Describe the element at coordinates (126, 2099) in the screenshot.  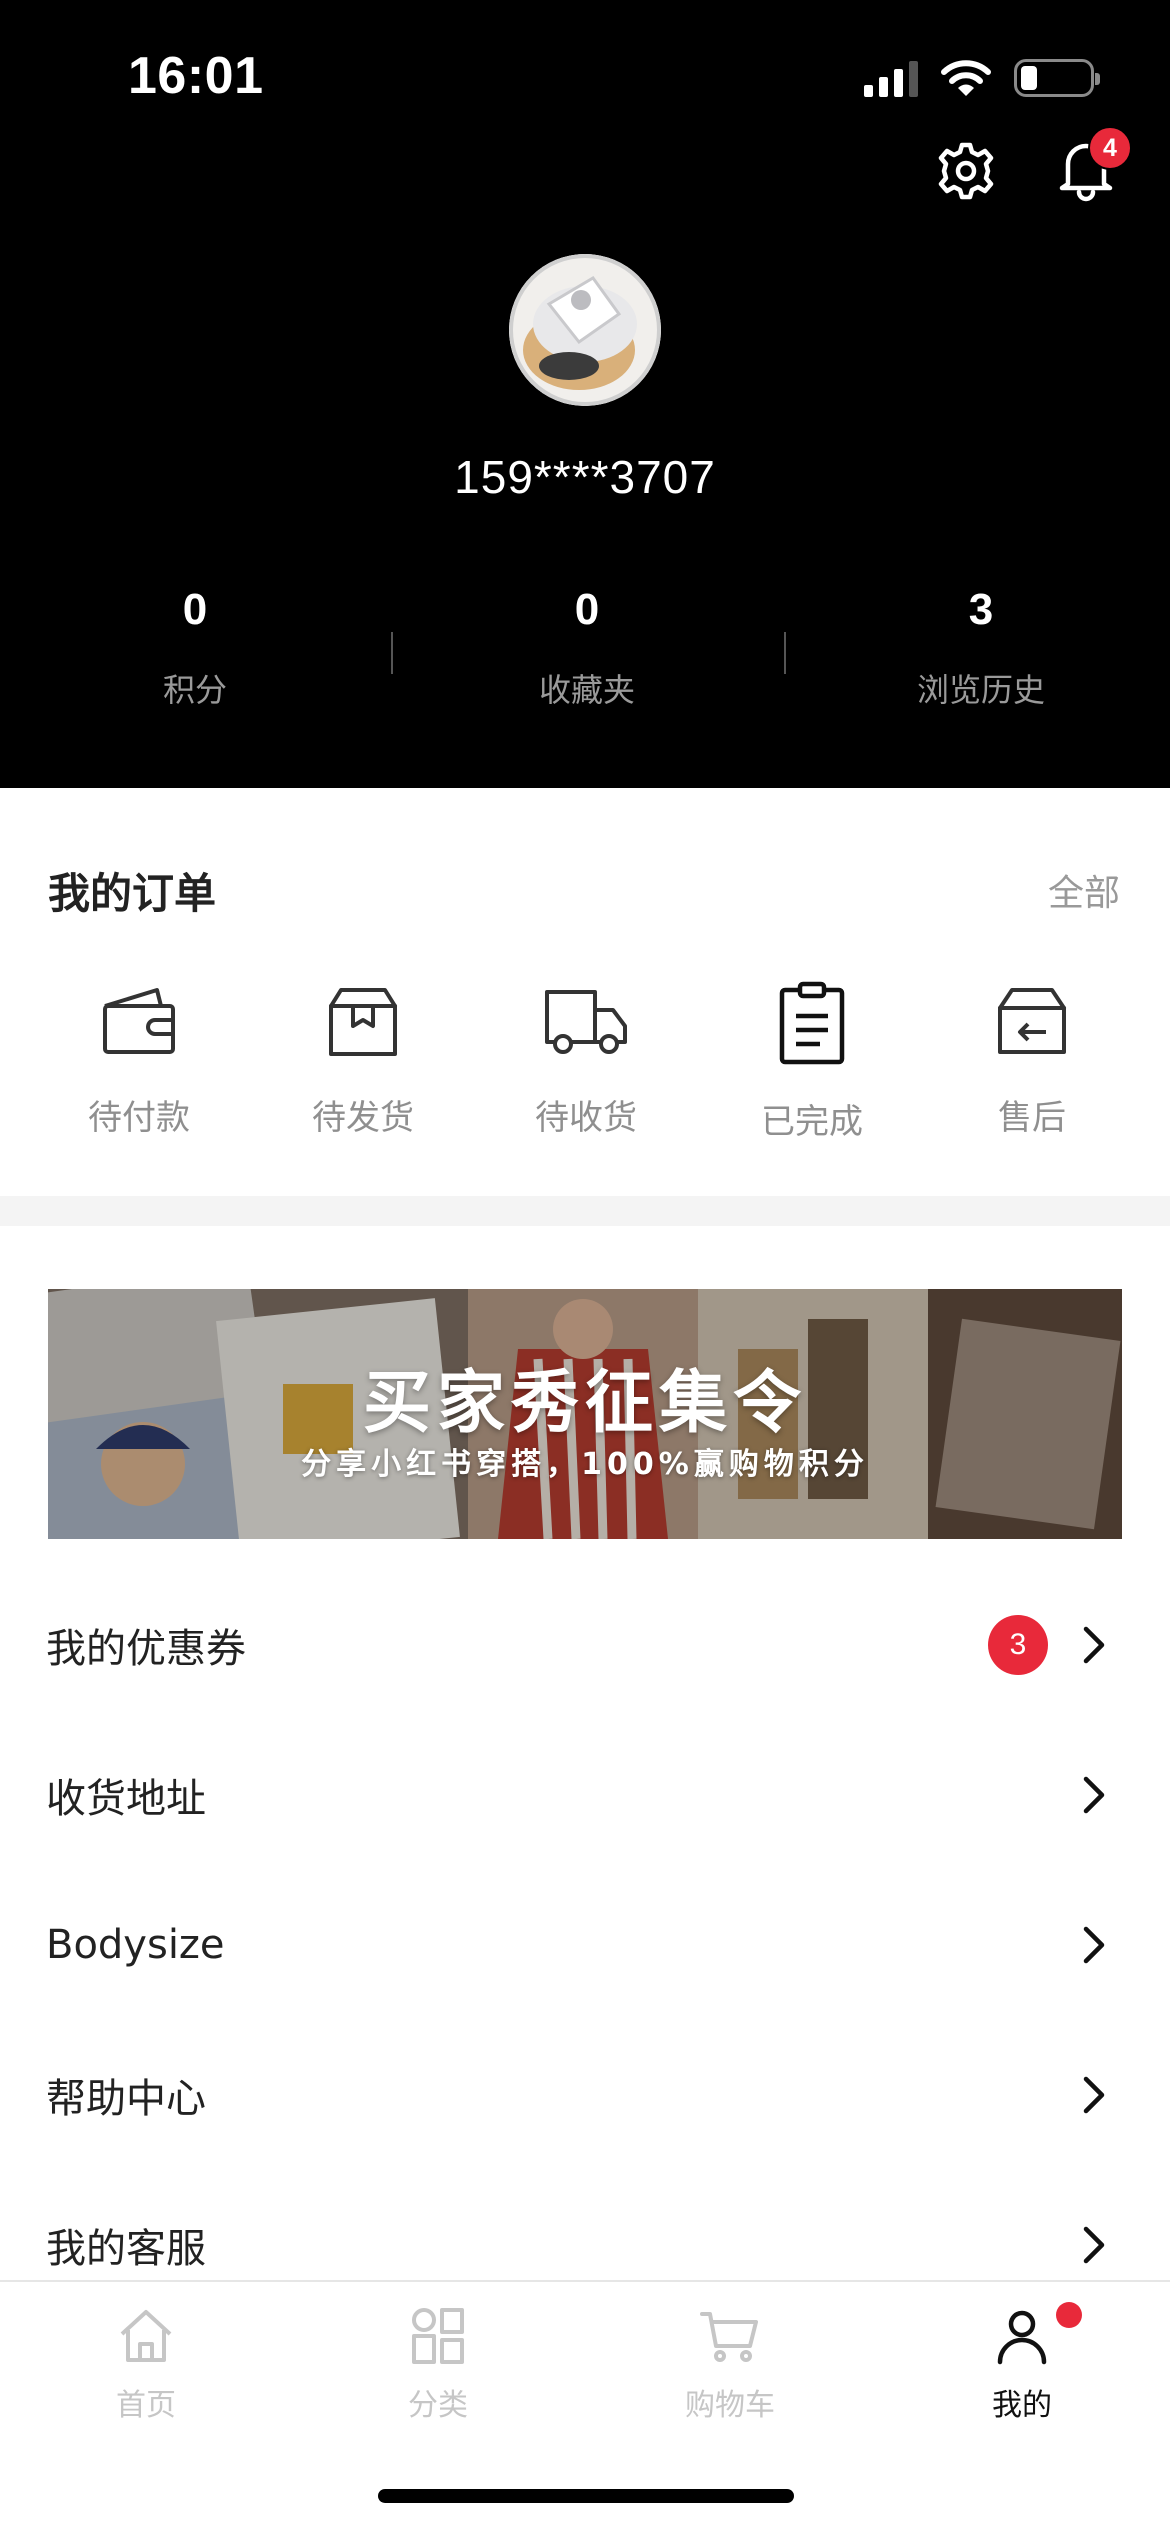
I see `menu-item-label: 帮助中心` at that location.